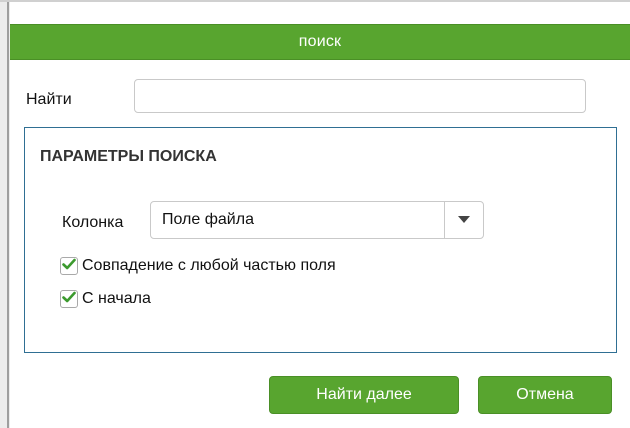 The image size is (630, 428). What do you see at coordinates (128, 156) in the screenshot?
I see `search-params-title: ПАРАМЕТРЫ ПОИСКА` at bounding box center [128, 156].